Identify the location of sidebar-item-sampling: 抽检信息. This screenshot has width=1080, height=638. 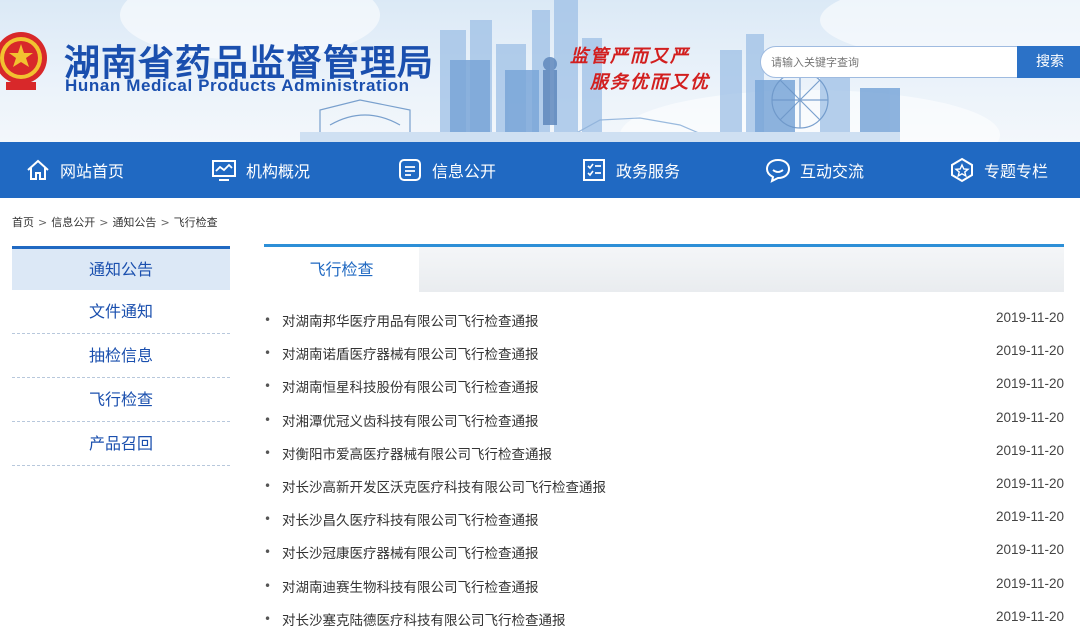
(121, 356).